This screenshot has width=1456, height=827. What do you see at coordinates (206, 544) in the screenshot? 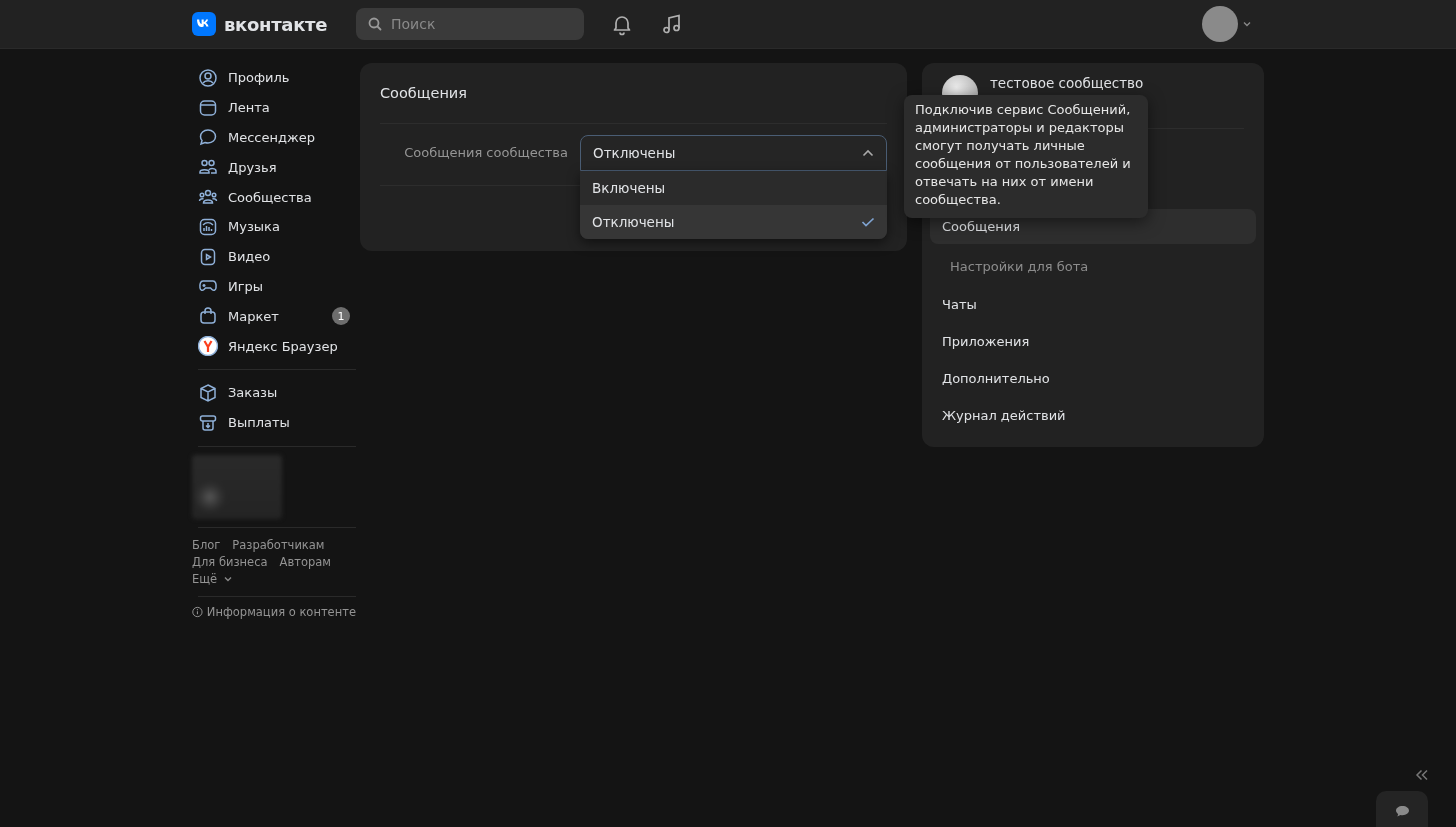
I see `footer-link: Блог` at bounding box center [206, 544].